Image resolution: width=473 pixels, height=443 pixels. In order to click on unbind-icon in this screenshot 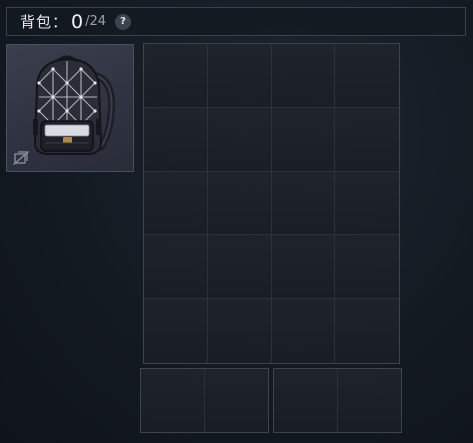, I will do `click(21, 158)`.